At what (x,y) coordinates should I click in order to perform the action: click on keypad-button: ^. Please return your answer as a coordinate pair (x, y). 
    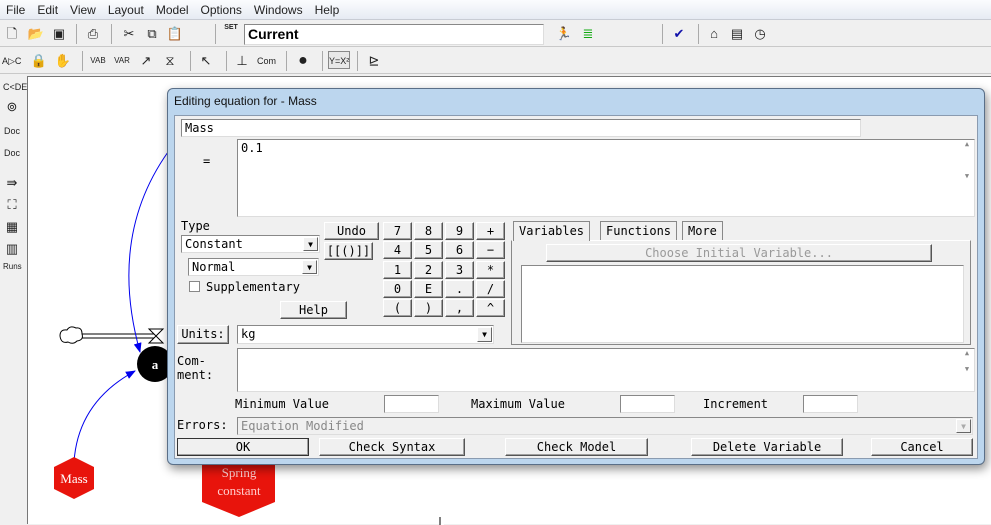
    Looking at the image, I should click on (490, 308).